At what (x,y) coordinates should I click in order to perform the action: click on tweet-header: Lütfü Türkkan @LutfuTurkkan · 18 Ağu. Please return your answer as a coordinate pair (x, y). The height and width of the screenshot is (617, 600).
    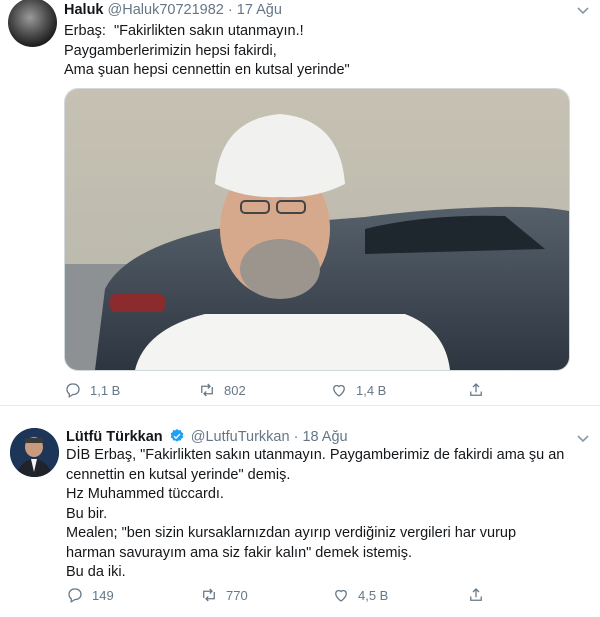
    Looking at the image, I should click on (207, 436).